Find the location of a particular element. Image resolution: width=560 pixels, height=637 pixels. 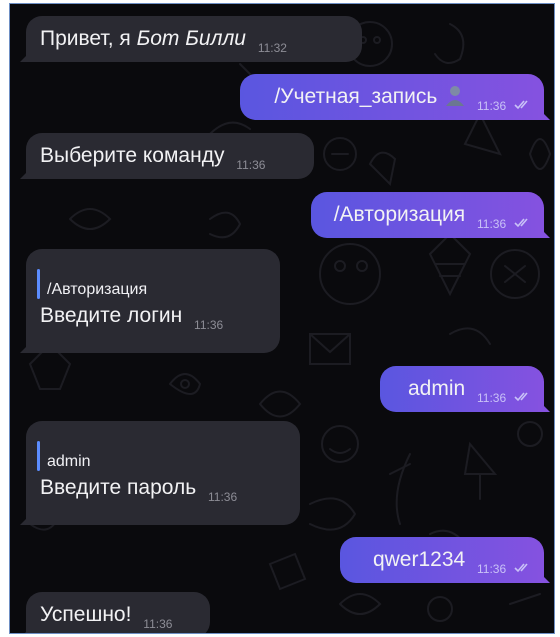

message-bot-choose-command: Выберите команду 11:36 is located at coordinates (170, 156).